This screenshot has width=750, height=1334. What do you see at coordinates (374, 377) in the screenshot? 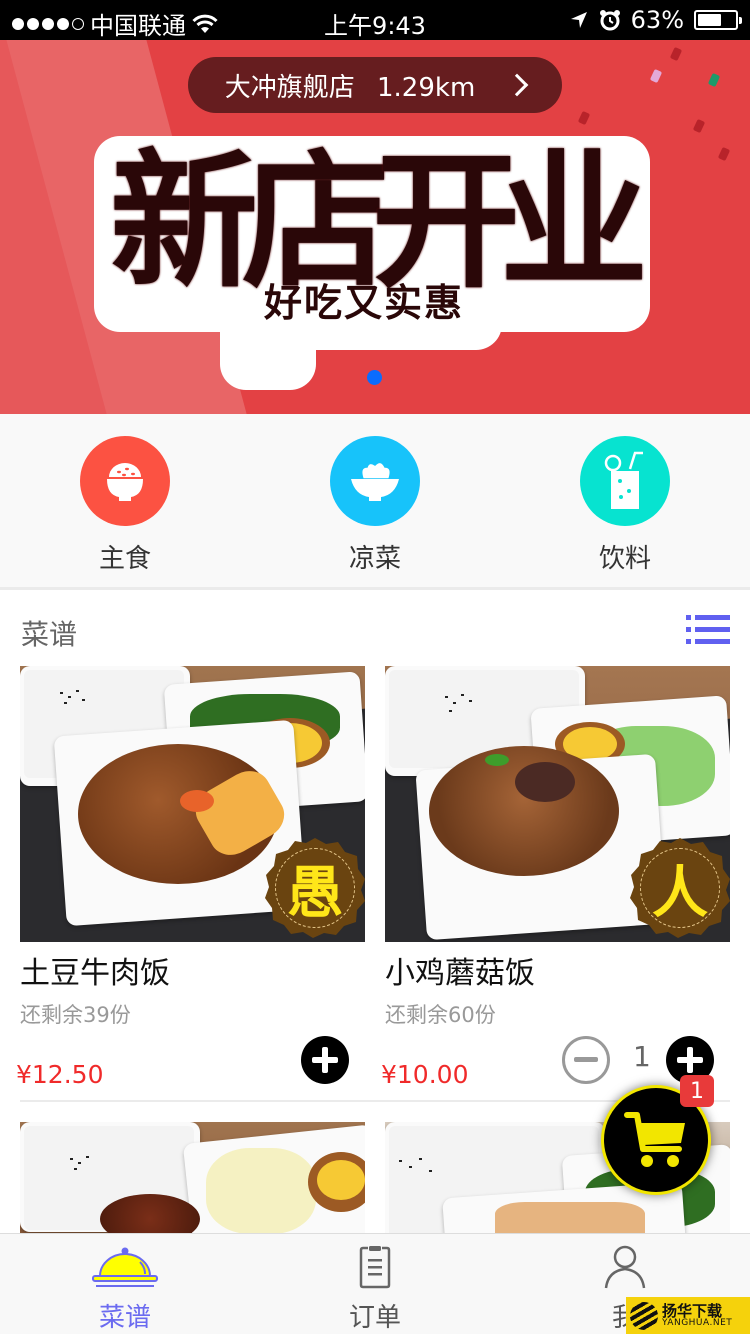
I see `carousel-page-indicator` at bounding box center [374, 377].